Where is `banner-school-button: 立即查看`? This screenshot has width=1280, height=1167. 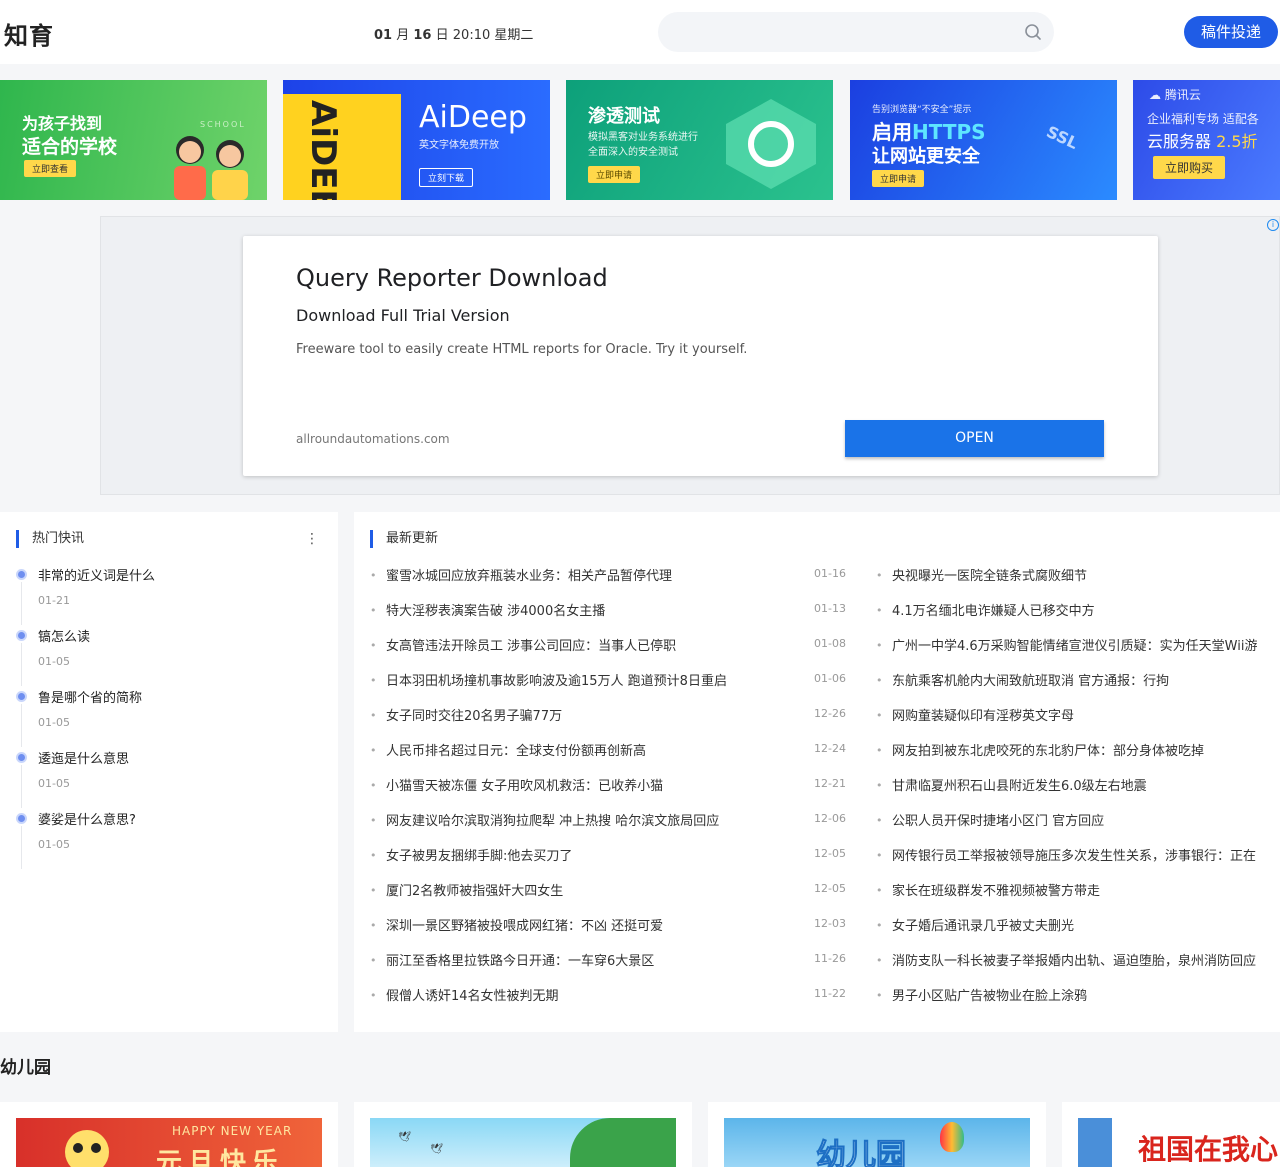
banner-school-button: 立即查看 is located at coordinates (50, 168).